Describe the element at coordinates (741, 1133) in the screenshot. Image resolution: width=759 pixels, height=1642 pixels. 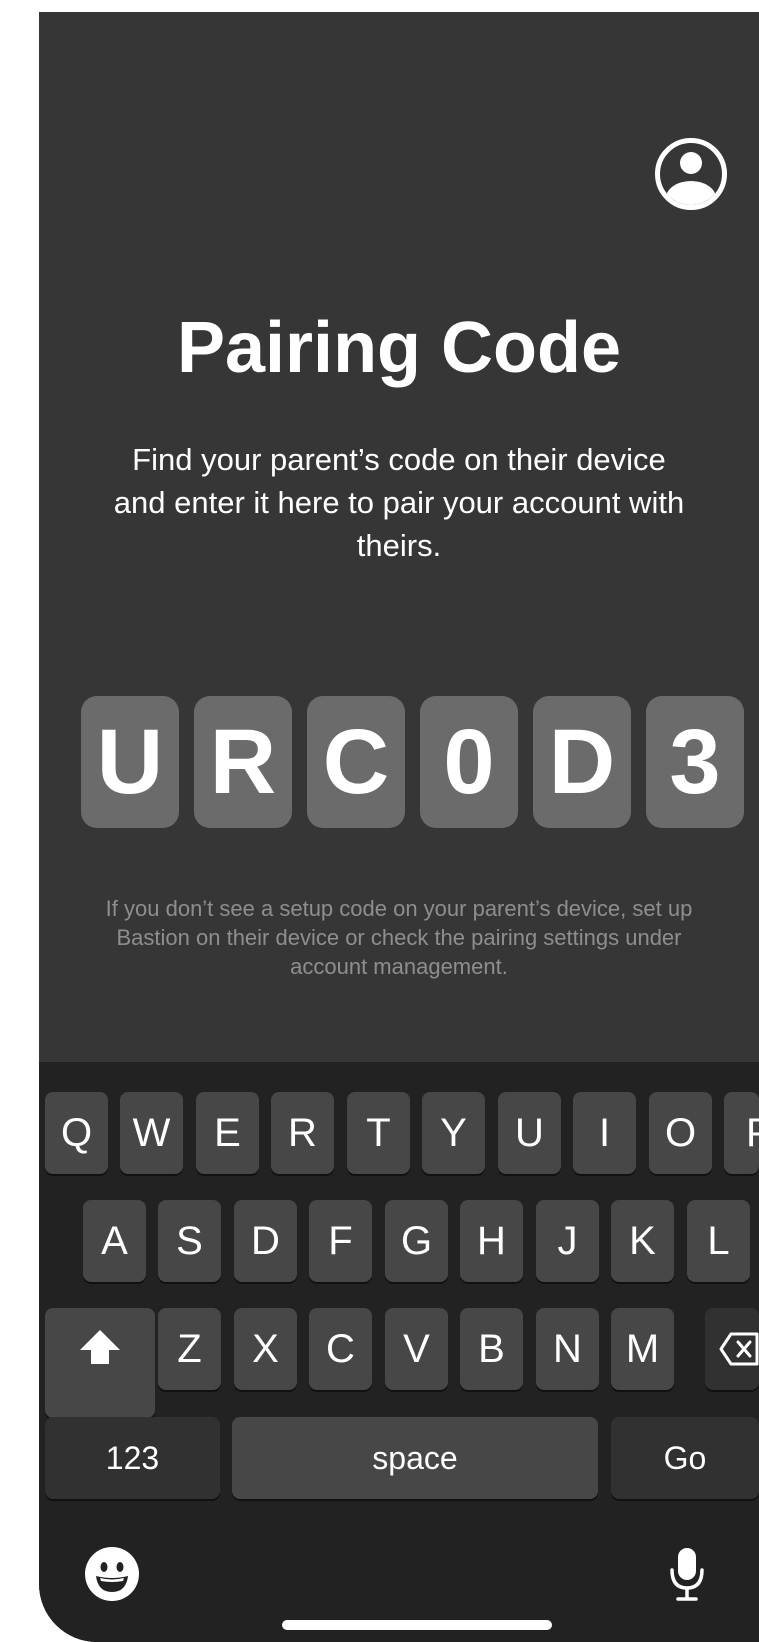
I see `key-p: P` at that location.